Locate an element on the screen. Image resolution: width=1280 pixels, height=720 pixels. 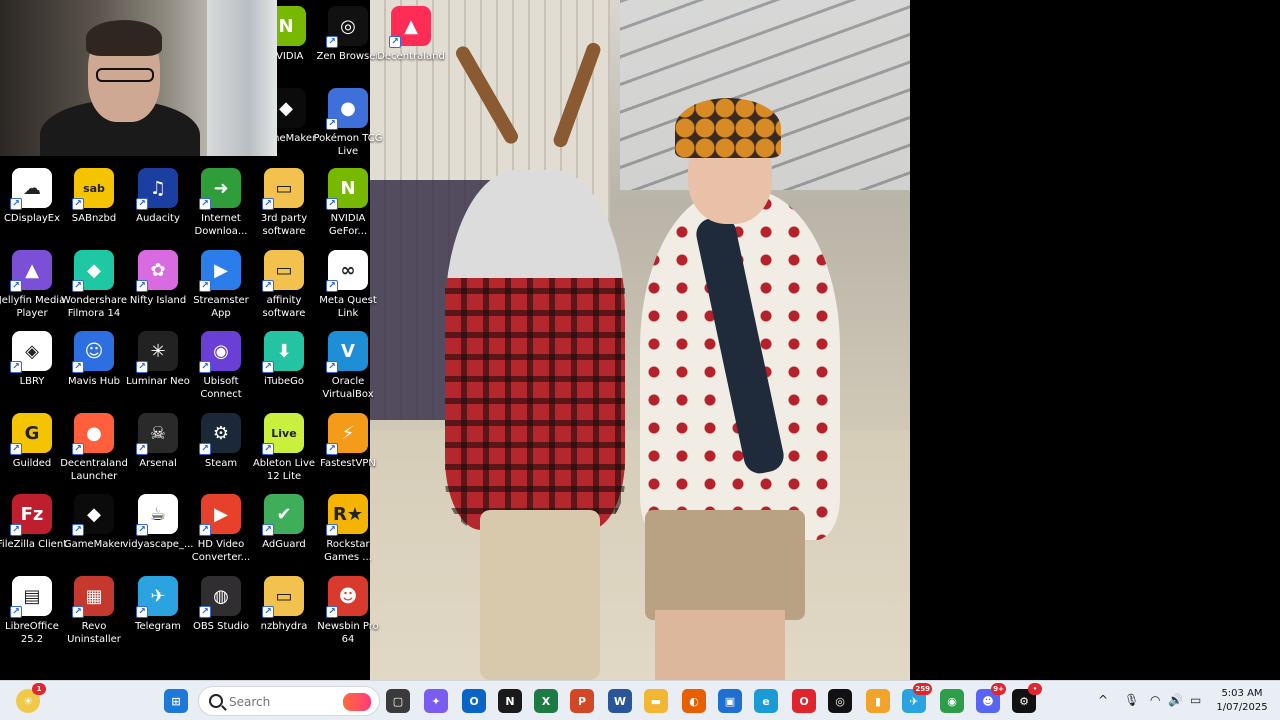
desktop-icon: ✳ ↗ Luminar Neo is located at coordinates (158, 359).